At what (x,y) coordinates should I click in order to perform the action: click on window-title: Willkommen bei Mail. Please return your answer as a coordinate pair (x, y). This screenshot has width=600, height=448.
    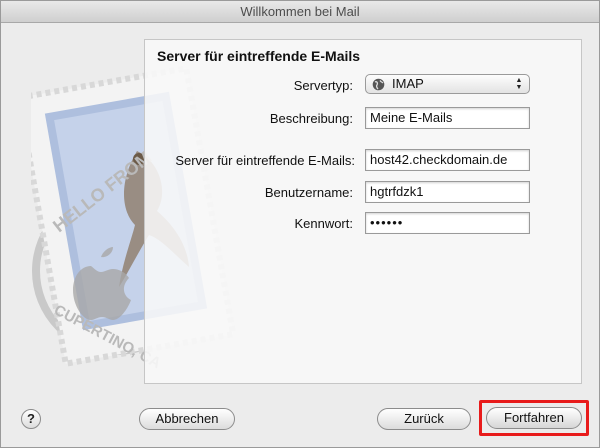
    Looking at the image, I should click on (300, 12).